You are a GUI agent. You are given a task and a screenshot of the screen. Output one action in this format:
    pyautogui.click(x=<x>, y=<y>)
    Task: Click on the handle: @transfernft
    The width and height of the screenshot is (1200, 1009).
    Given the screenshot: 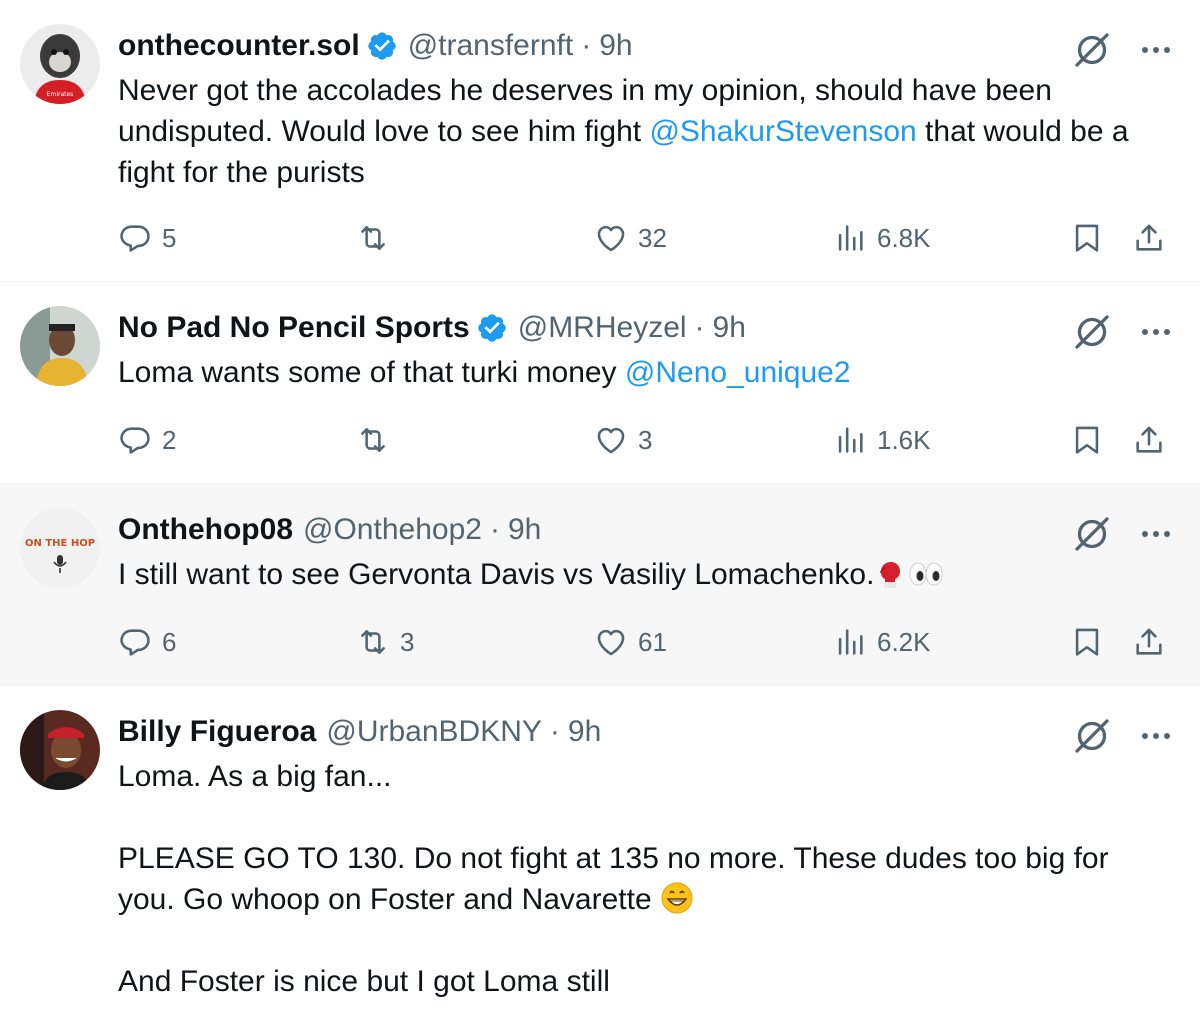 What is the action you would take?
    pyautogui.click(x=491, y=46)
    